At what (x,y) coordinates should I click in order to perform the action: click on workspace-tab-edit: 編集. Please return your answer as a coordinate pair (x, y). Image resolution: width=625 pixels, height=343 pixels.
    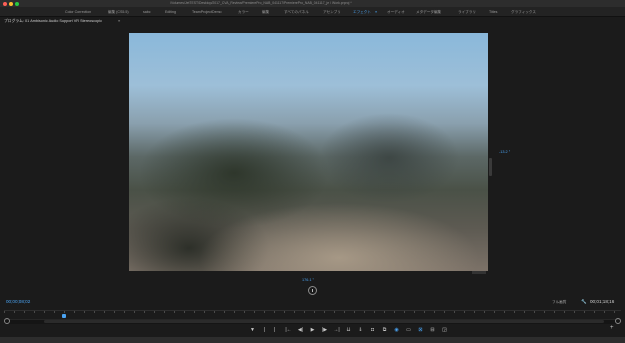
    Looking at the image, I should click on (265, 12).